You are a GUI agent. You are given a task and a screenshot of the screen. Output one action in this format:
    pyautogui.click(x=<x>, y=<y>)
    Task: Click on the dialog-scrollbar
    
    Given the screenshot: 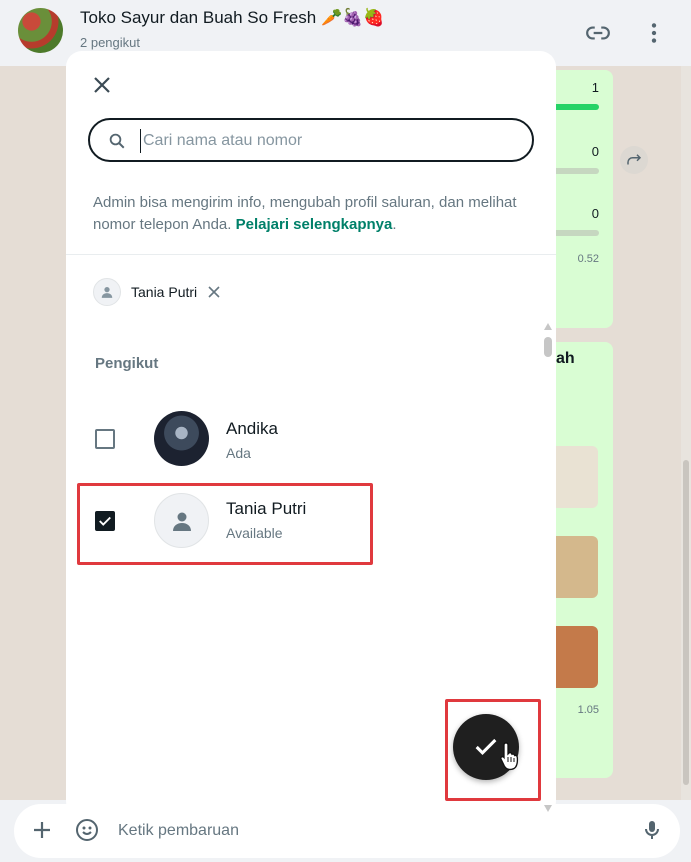 What is the action you would take?
    pyautogui.click(x=548, y=570)
    